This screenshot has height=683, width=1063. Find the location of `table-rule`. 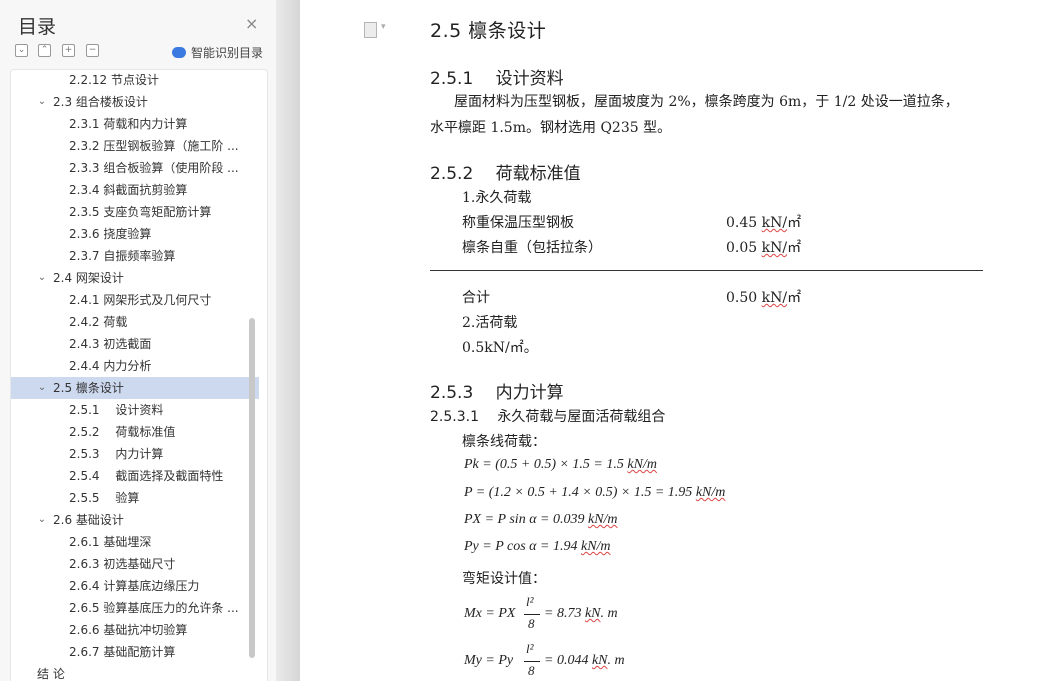

table-rule is located at coordinates (706, 270).